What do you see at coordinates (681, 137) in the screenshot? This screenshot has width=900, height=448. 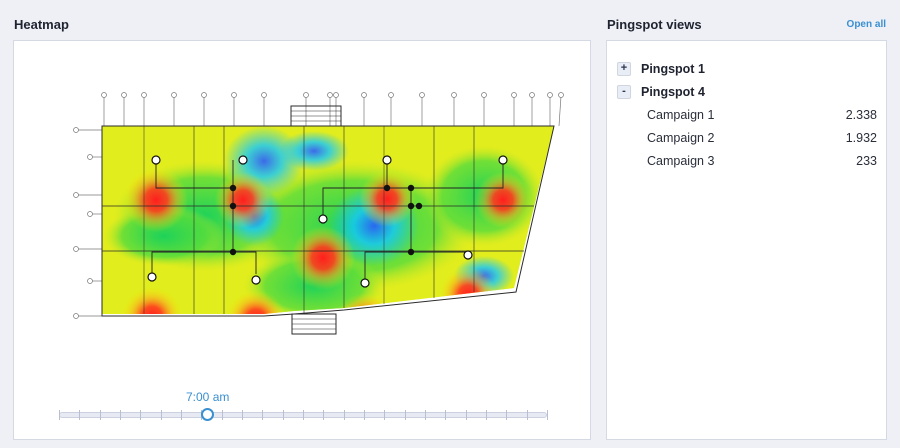 I see `campaign-label: Campaign 2` at bounding box center [681, 137].